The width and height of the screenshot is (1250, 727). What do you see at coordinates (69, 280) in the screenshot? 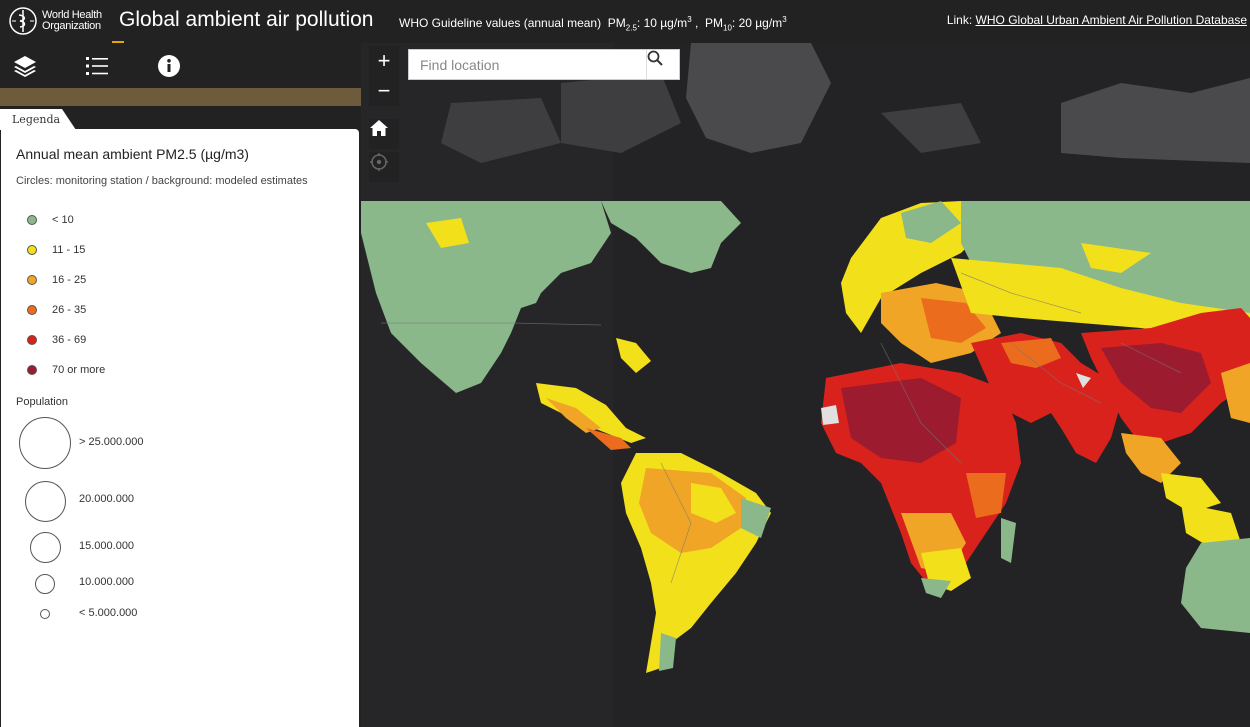
I see `legend-item-label: 16 - 25` at bounding box center [69, 280].